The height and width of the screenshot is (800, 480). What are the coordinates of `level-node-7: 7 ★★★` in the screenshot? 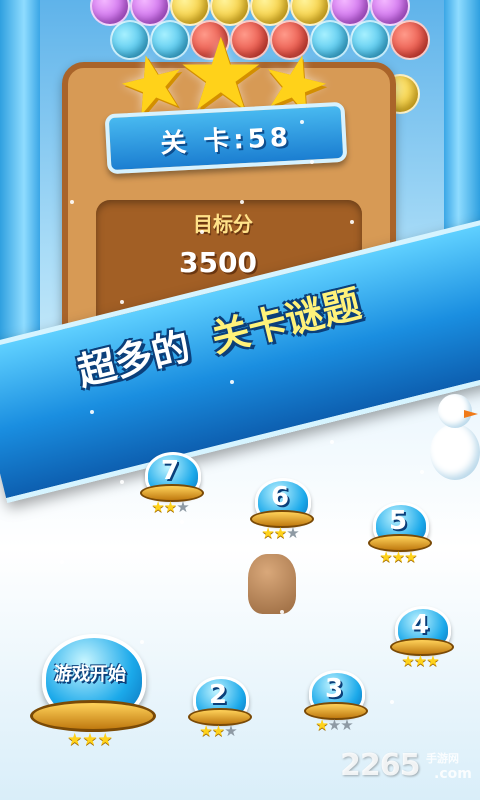 It's located at (172, 484).